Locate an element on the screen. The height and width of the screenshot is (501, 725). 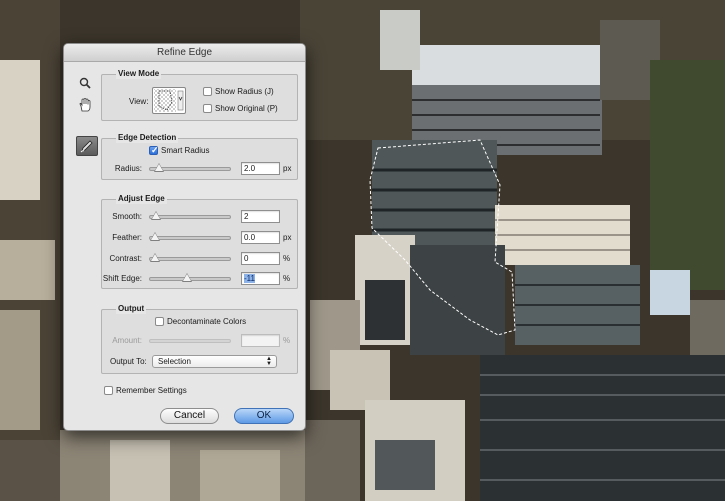
amount-slider is located at coordinates (190, 341).